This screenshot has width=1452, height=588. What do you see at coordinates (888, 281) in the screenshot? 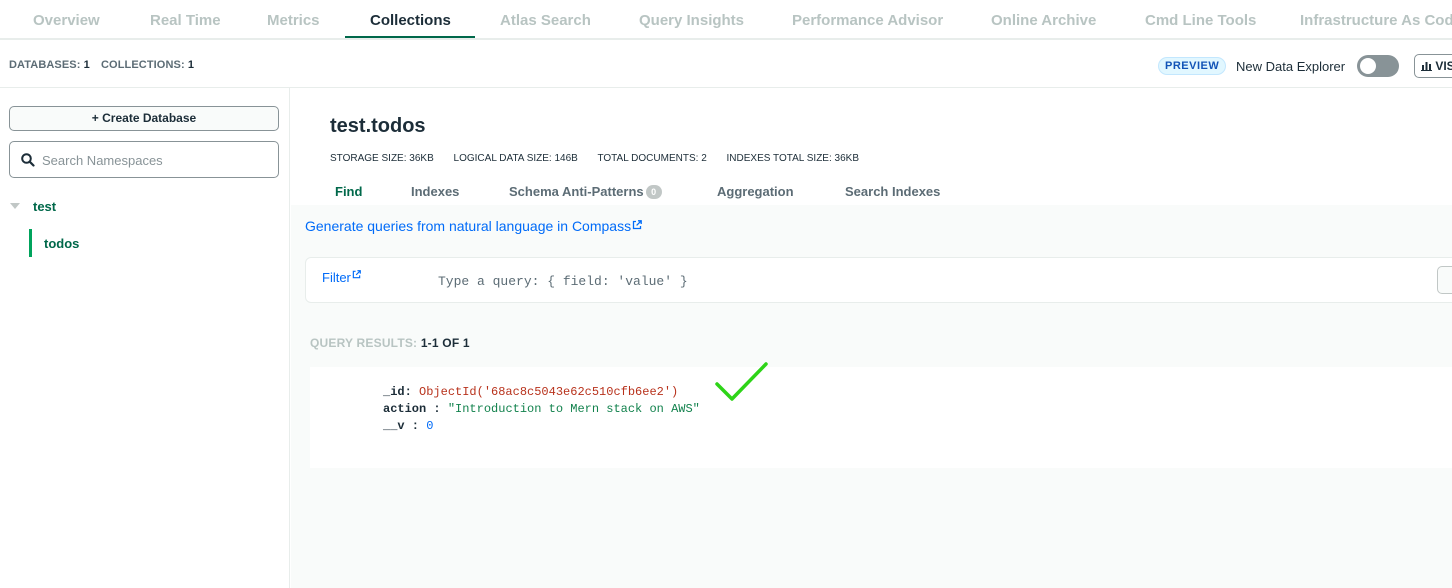
I see `filter-query-input` at bounding box center [888, 281].